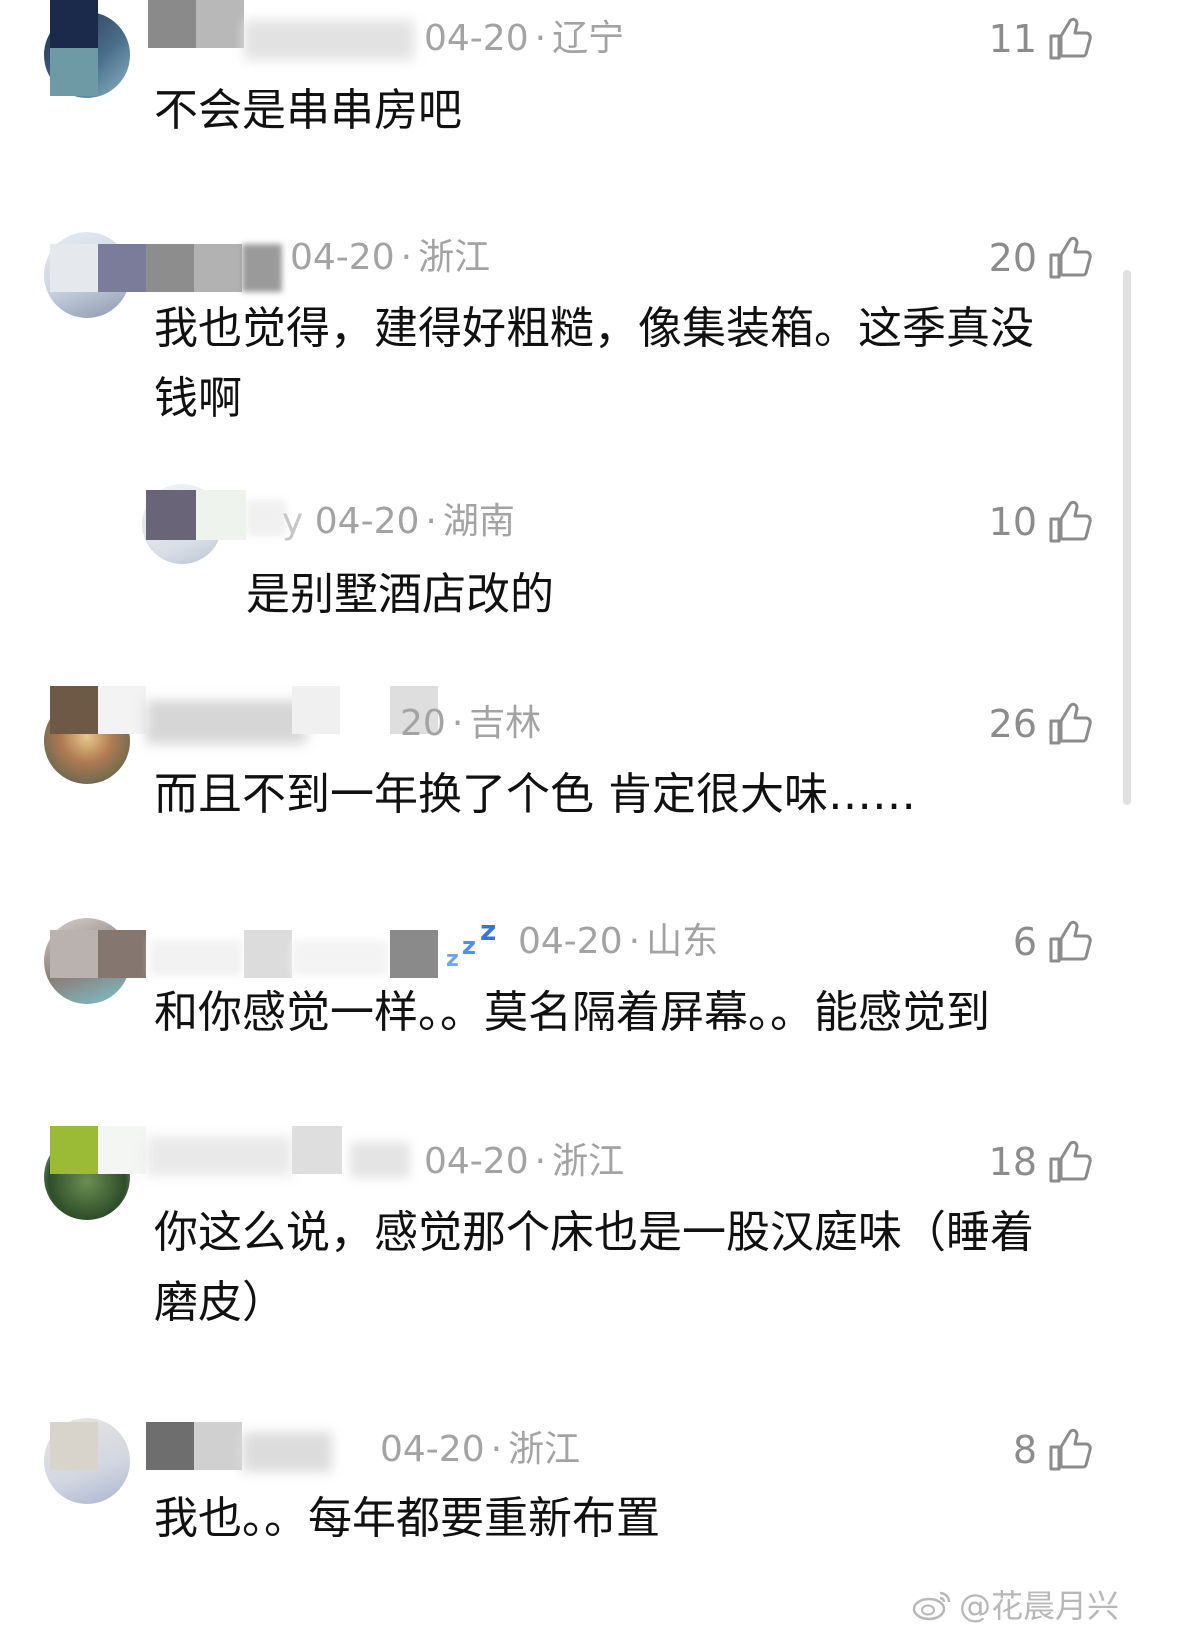  Describe the element at coordinates (1041, 724) in the screenshot. I see `like-button: 26` at that location.